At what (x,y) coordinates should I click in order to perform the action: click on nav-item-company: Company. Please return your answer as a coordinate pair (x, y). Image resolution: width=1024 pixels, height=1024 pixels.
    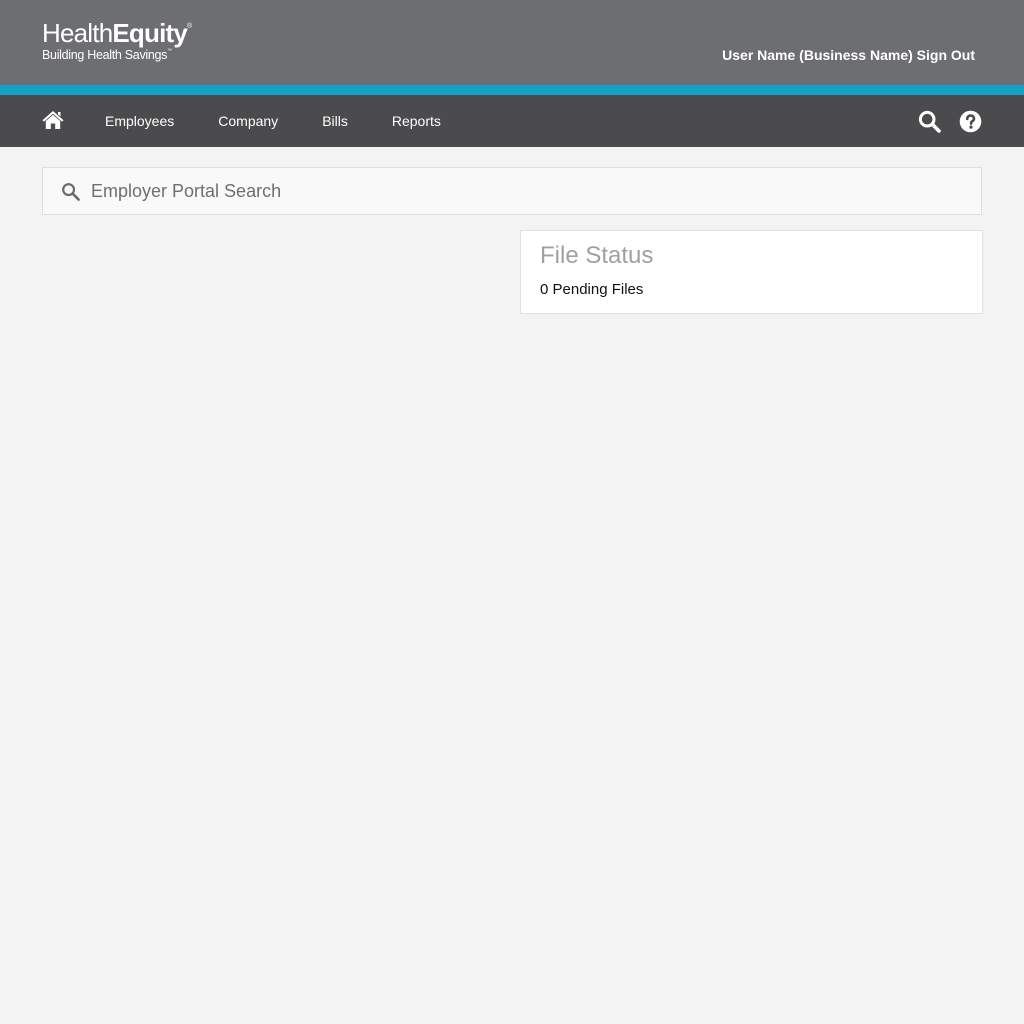
    Looking at the image, I should click on (248, 121).